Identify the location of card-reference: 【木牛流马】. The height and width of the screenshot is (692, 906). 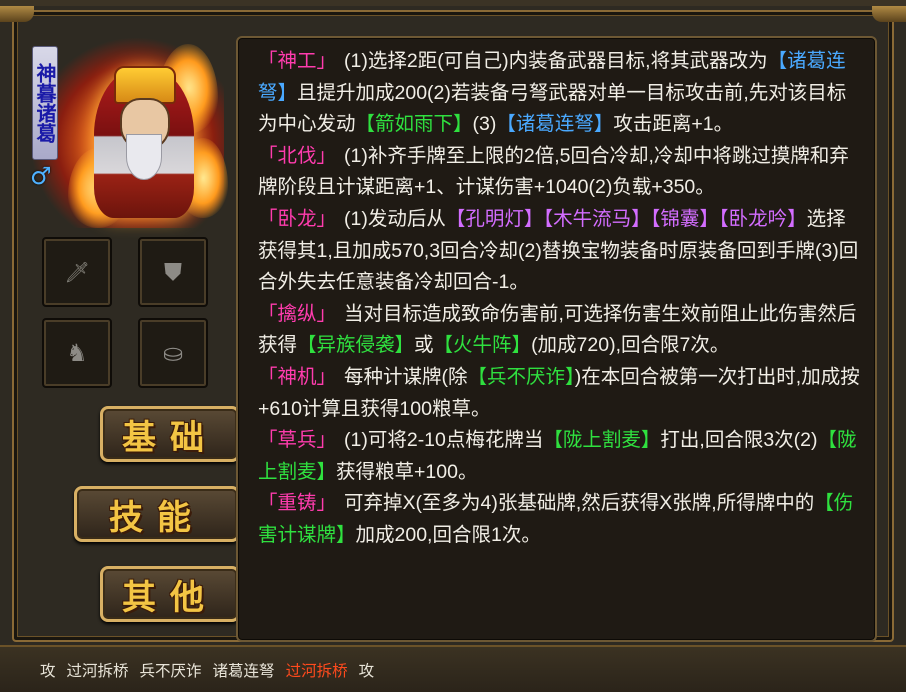
(597, 218).